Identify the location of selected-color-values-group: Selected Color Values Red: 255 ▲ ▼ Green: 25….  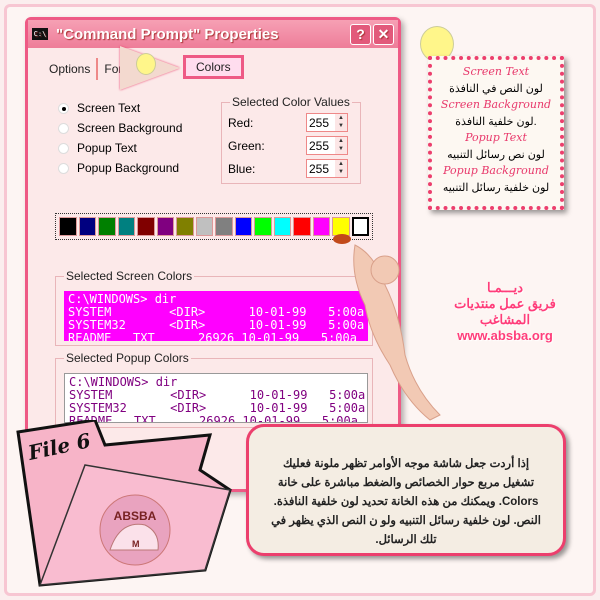
(291, 139).